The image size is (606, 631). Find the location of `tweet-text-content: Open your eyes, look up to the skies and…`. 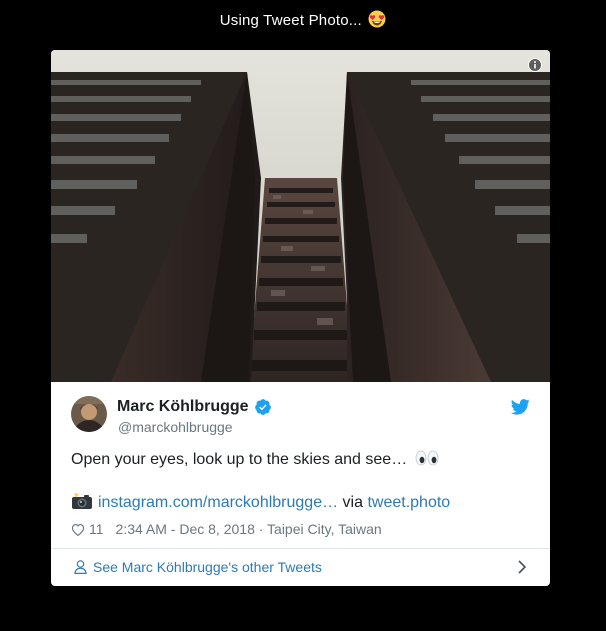

tweet-text-content: Open your eyes, look up to the skies and… is located at coordinates (239, 459).